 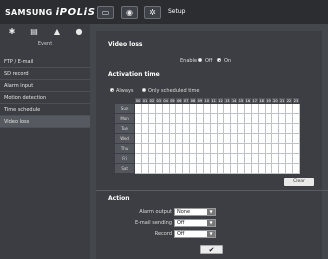 I want to click on day-label: Sat, so click(x=124, y=168).